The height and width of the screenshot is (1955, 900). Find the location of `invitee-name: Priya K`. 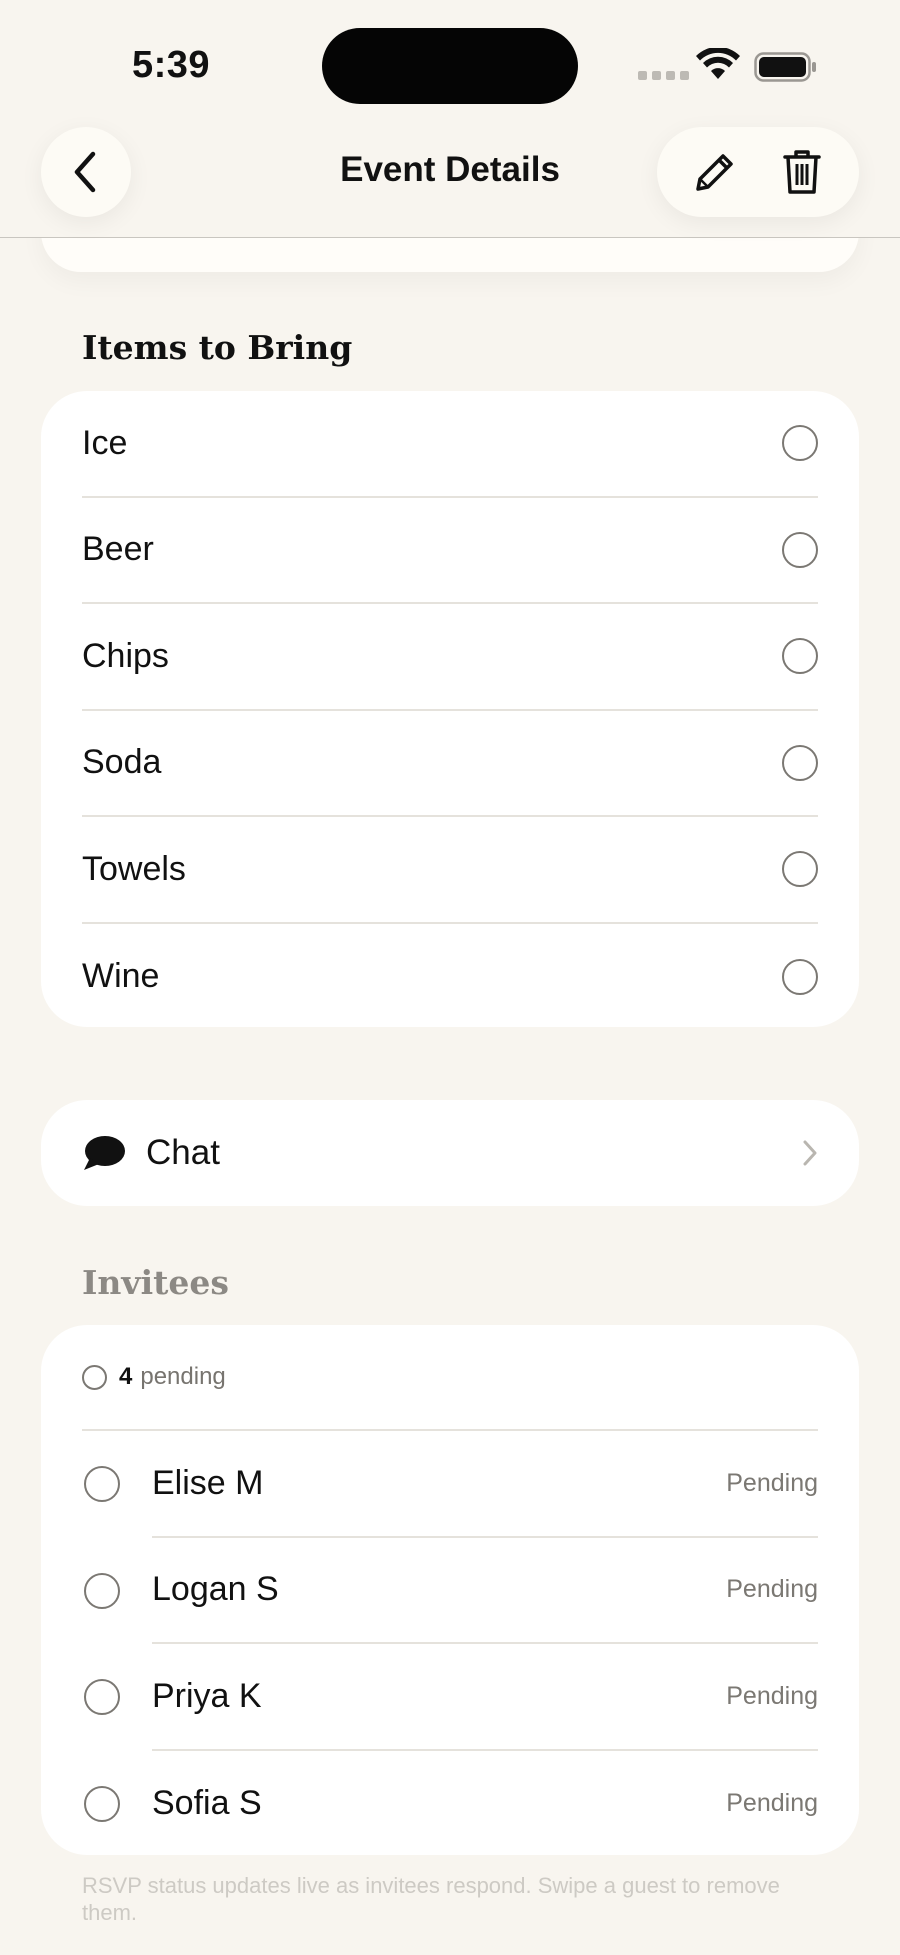

invitee-name: Priya K is located at coordinates (207, 1695).